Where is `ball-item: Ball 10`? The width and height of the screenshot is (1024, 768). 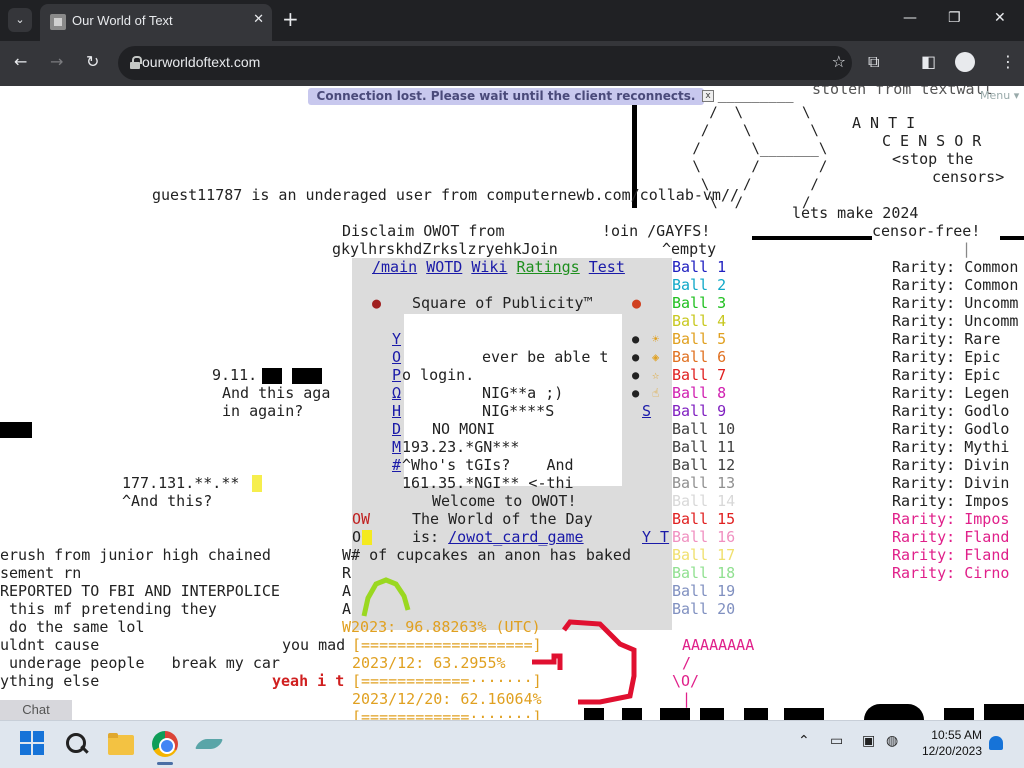 ball-item: Ball 10 is located at coordinates (704, 429).